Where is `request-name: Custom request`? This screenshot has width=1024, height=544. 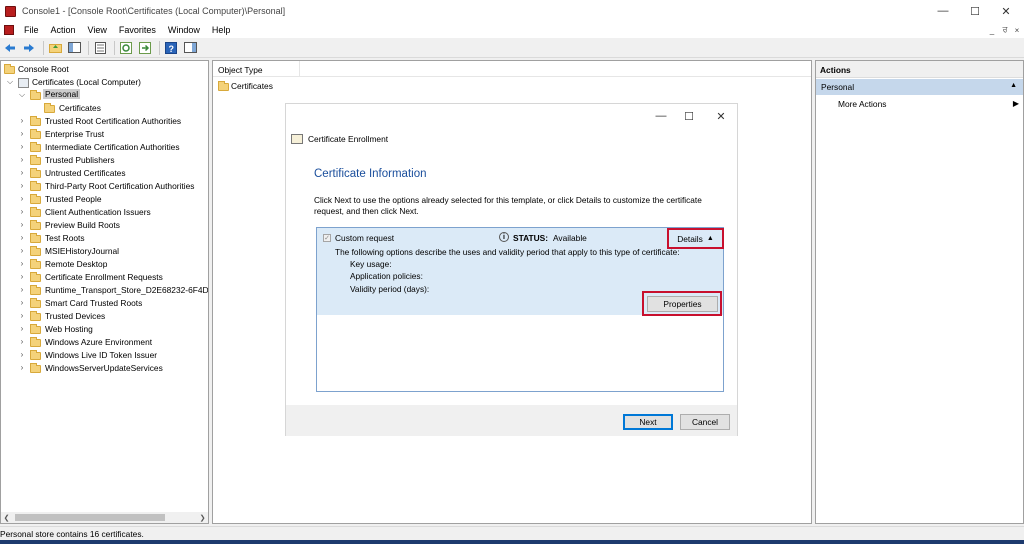 request-name: Custom request is located at coordinates (365, 238).